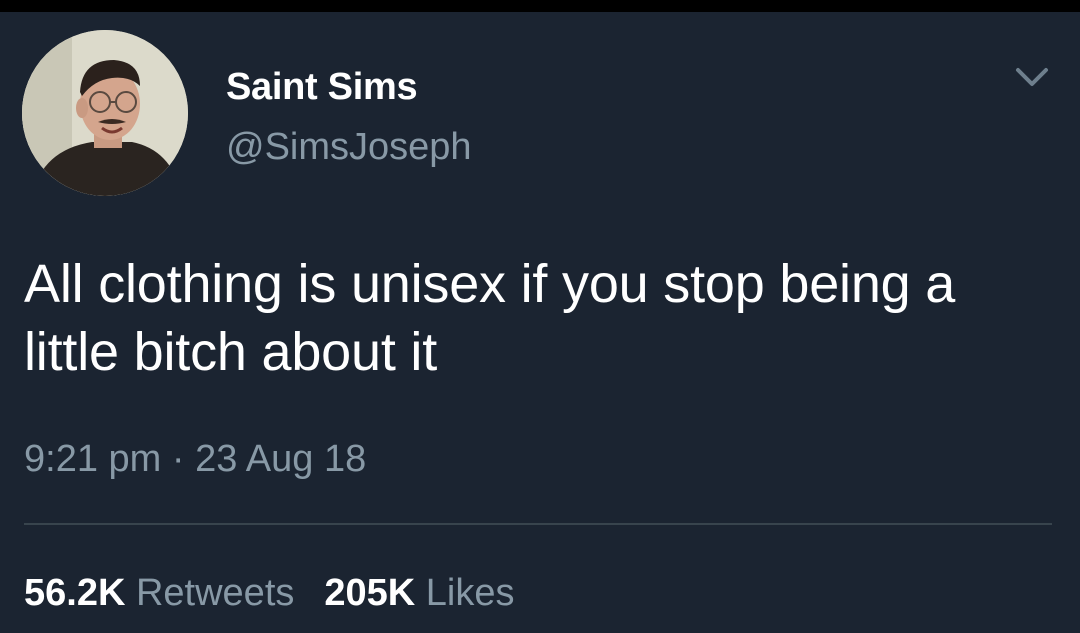  I want to click on likes-count: 205K, so click(370, 593).